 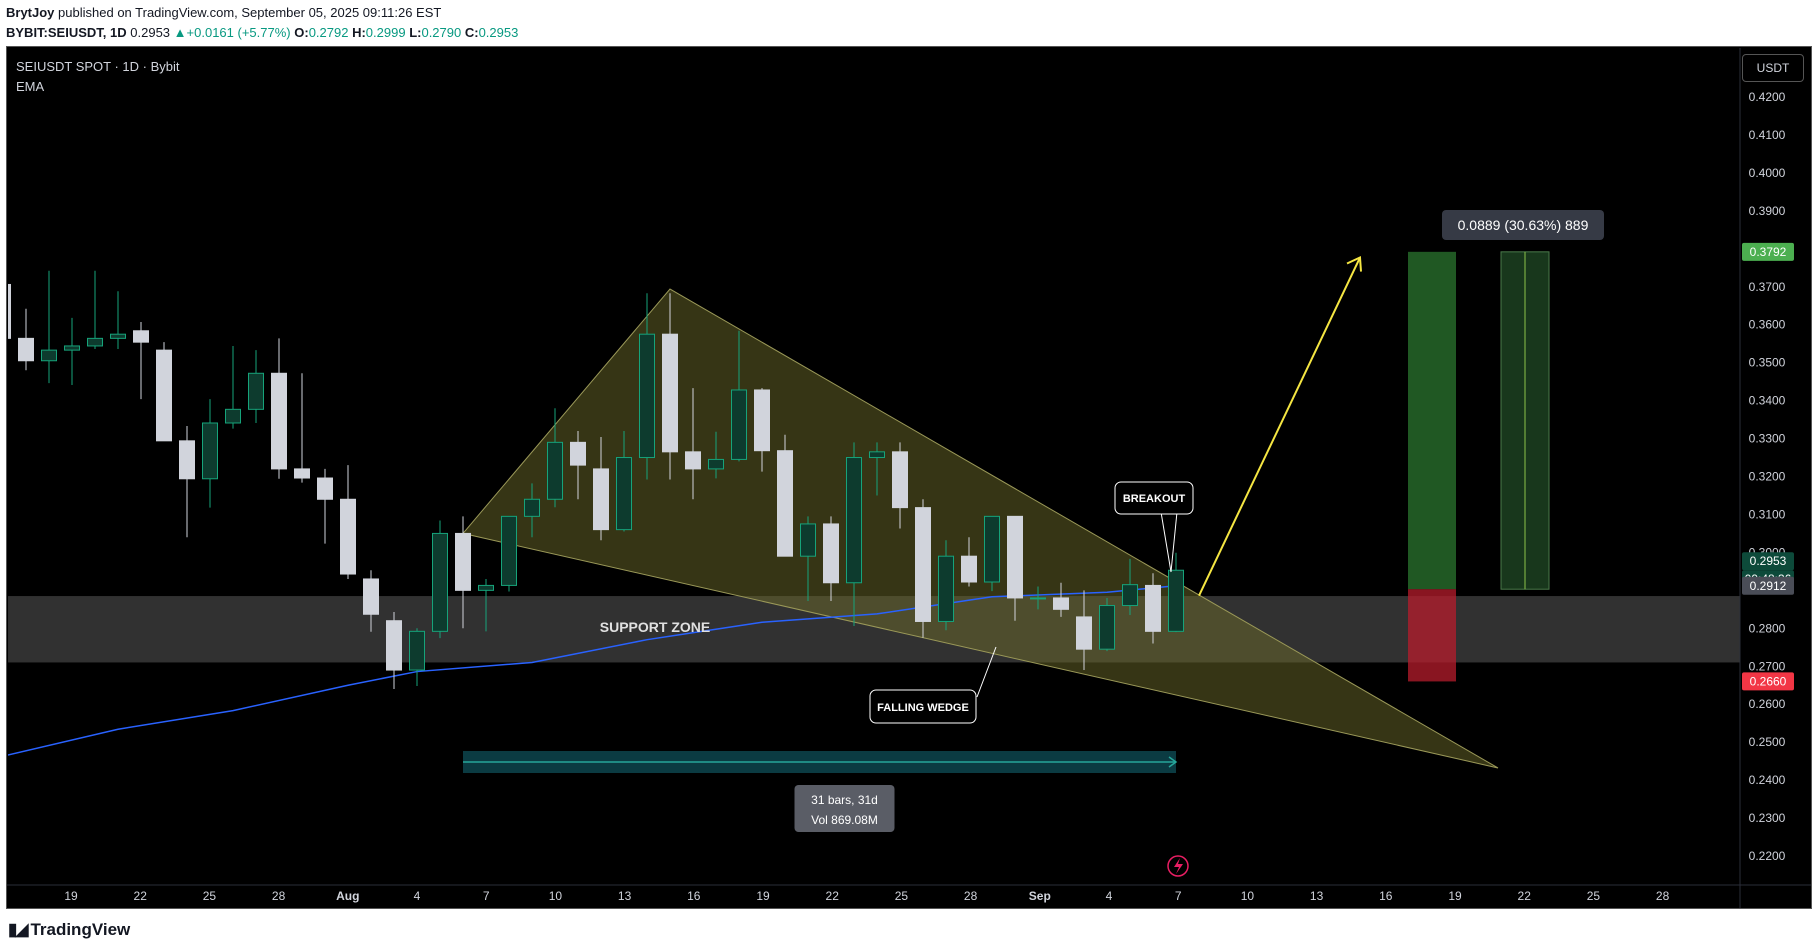 I want to click on y-axis-tick: 0.3600, so click(x=1767, y=325).